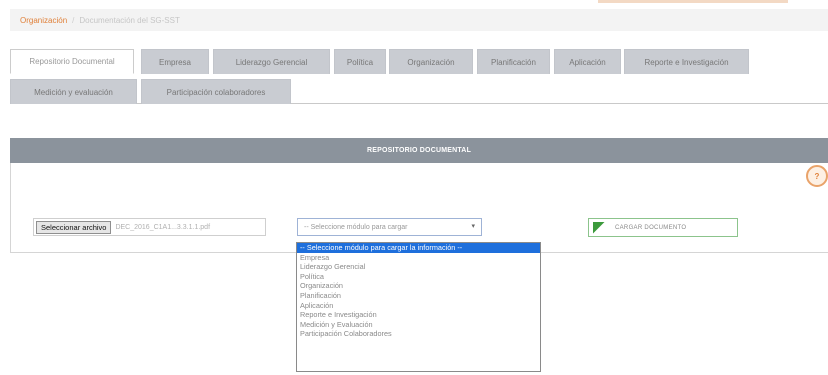 The height and width of the screenshot is (375, 828). Describe the element at coordinates (73, 91) in the screenshot. I see `tab-medicion-evaluacion: Medición y evaluación` at that location.